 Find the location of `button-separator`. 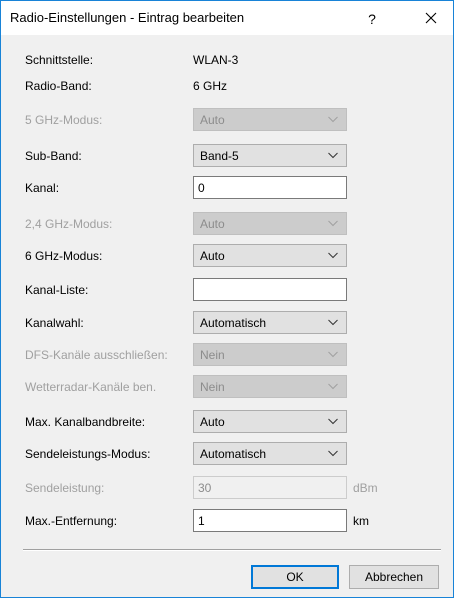

button-separator is located at coordinates (232, 550).